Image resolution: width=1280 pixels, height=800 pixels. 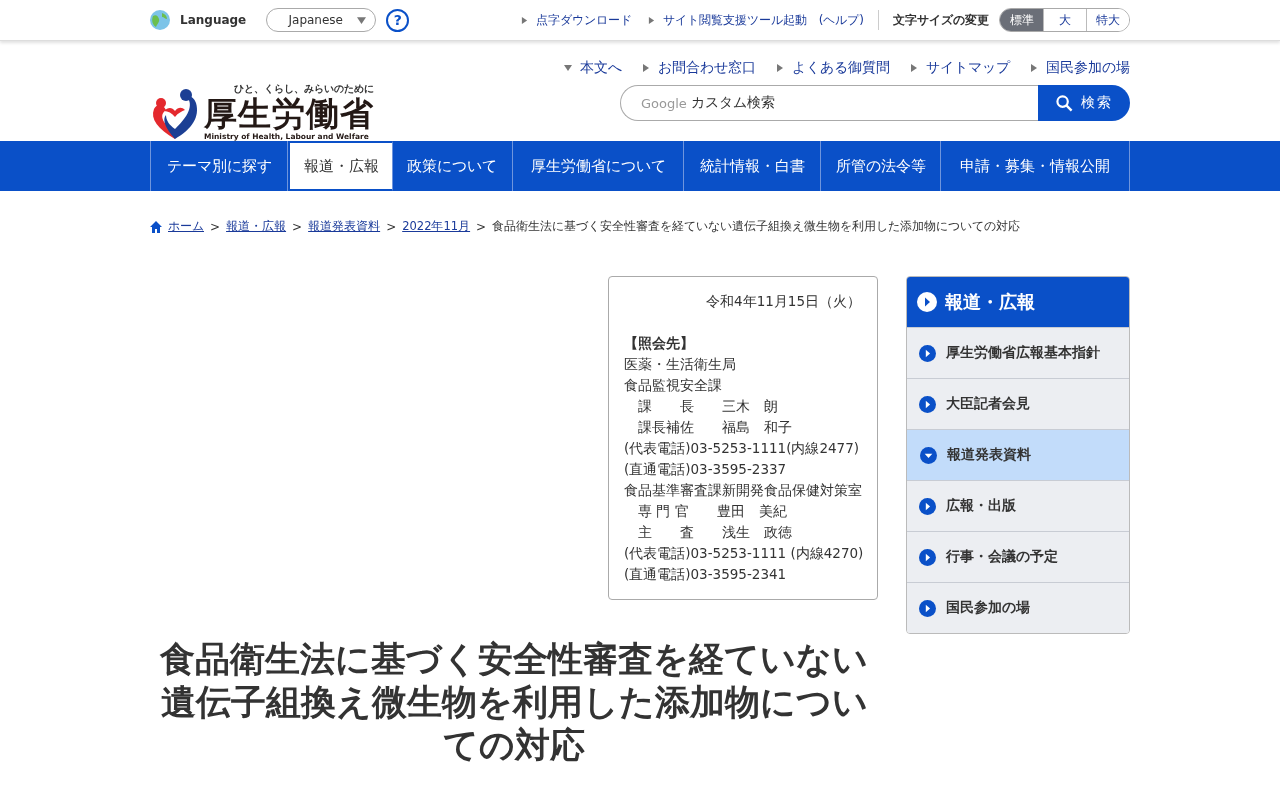 I want to click on side-menu-item: 行事・会議の予定, so click(x=1018, y=556).